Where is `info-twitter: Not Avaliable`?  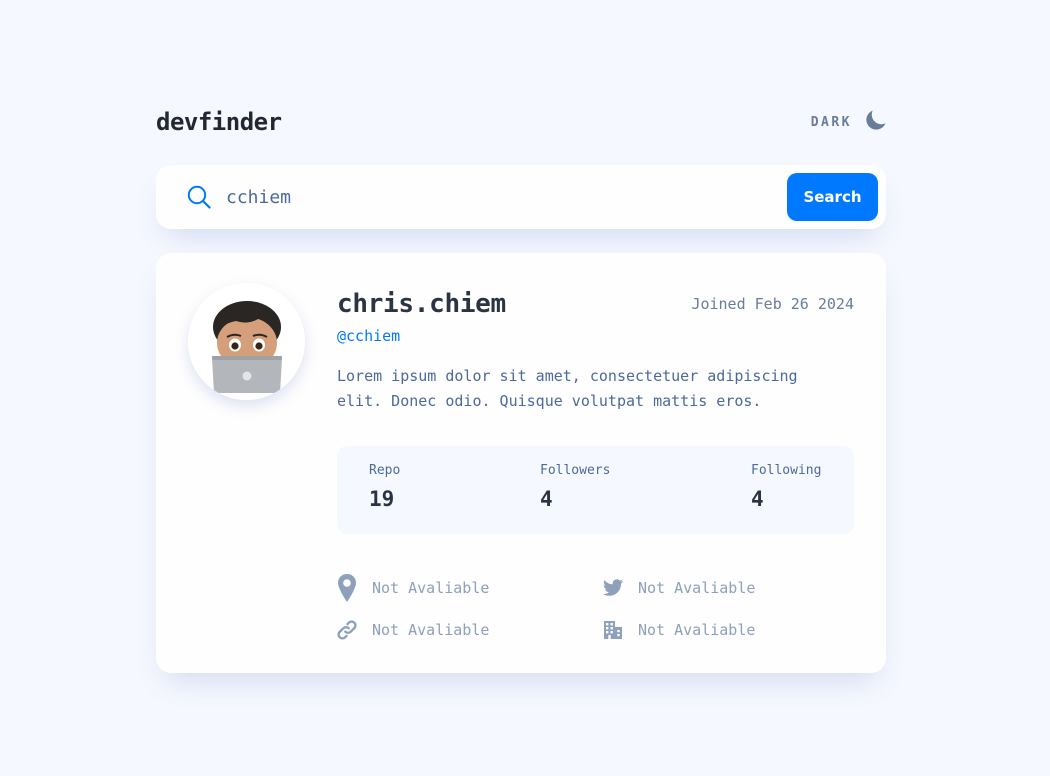 info-twitter: Not Avaliable is located at coordinates (679, 588).